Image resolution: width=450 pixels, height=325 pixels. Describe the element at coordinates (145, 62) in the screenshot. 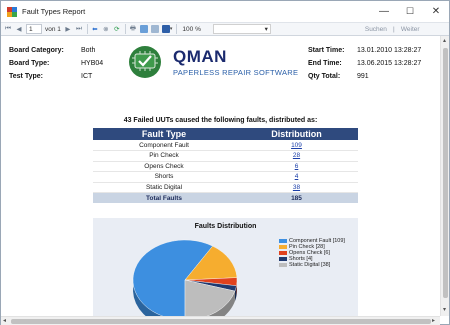

I see `qman-logo-icon` at that location.